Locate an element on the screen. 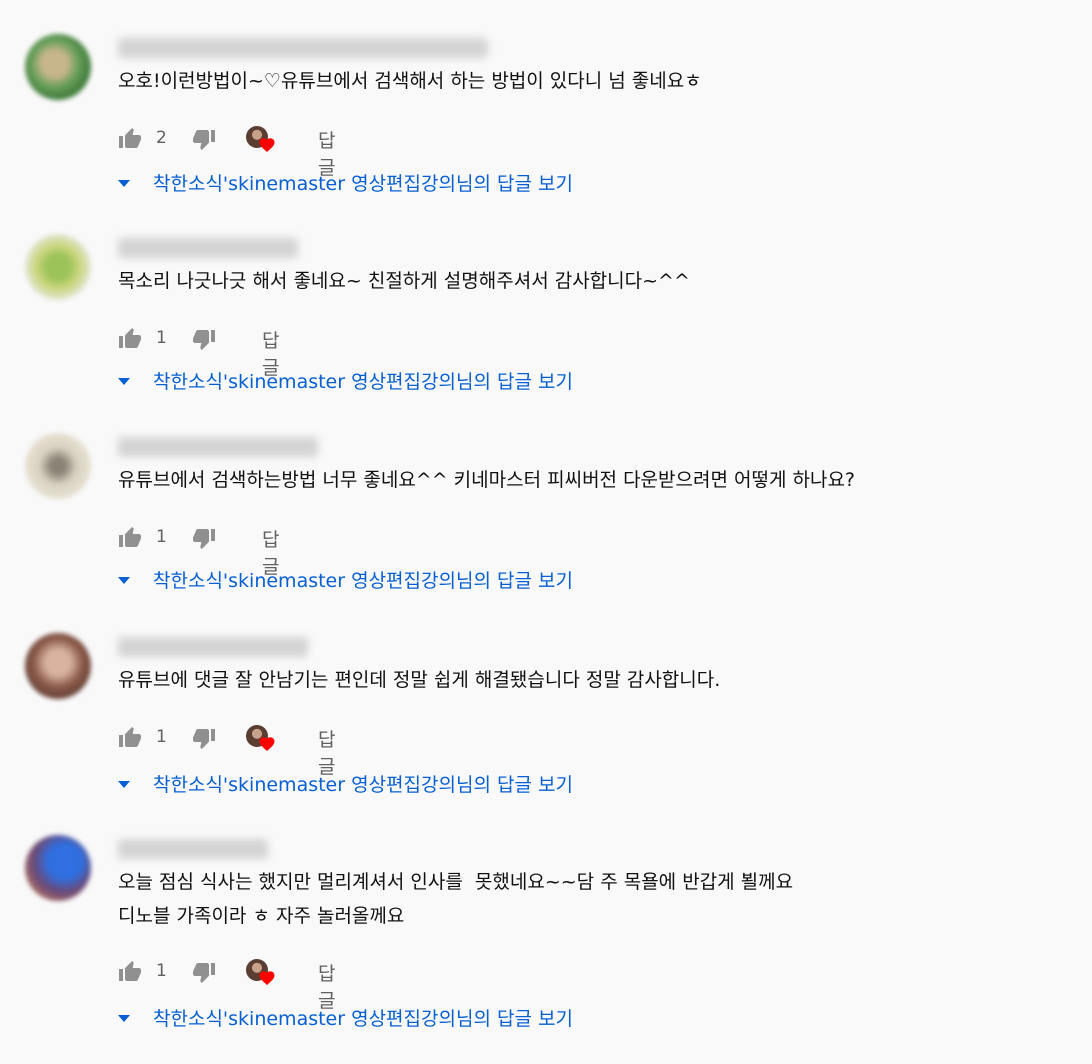 This screenshot has height=1064, width=1092. comment-text: 목소리 나긋나긋 해서 좋네요~ 친절하게 설명해주셔서 감사합니다~^^ is located at coordinates (404, 281).